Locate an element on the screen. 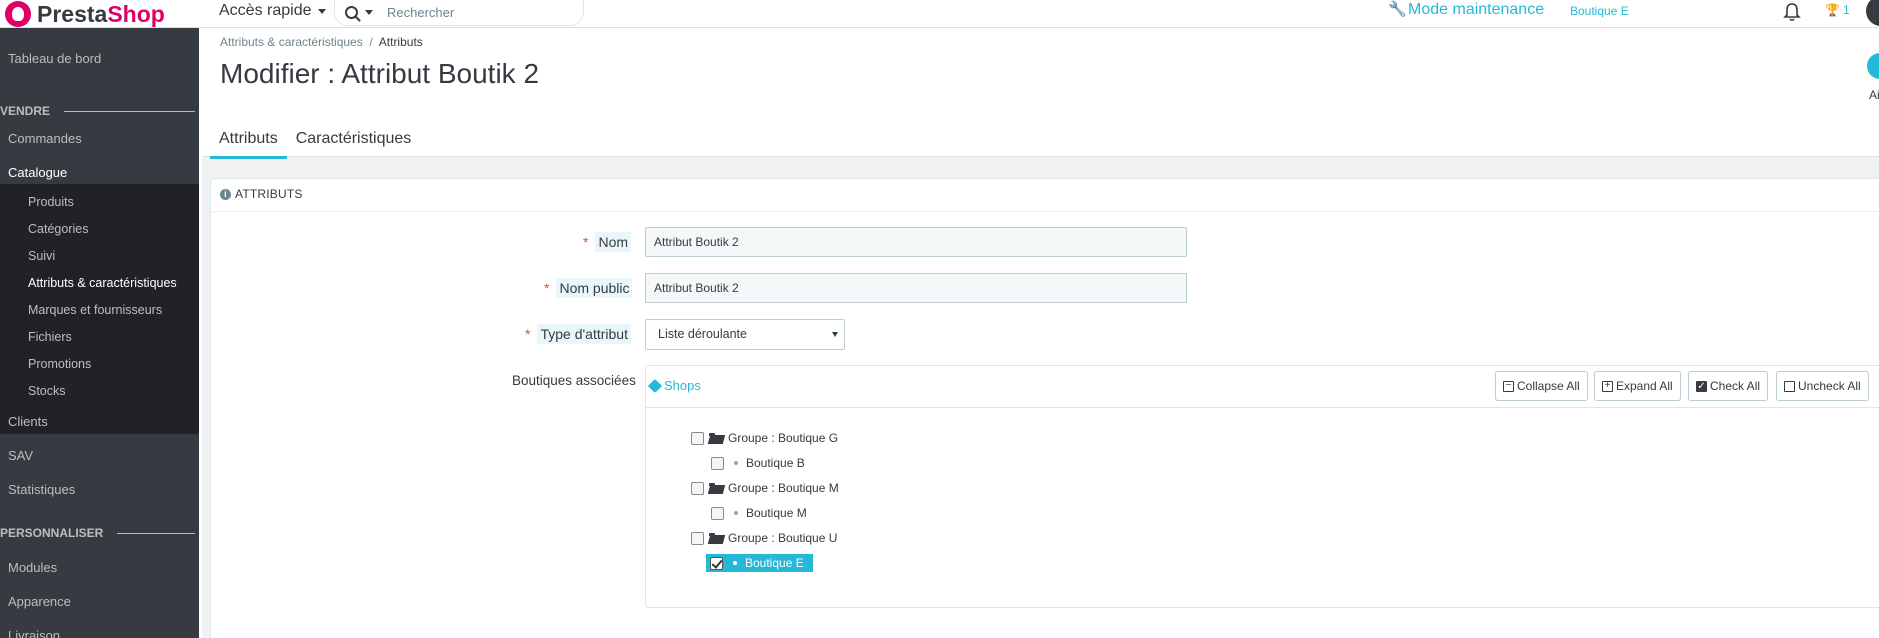 The image size is (1879, 638). panel-title: ATTRIBUTS is located at coordinates (269, 194).